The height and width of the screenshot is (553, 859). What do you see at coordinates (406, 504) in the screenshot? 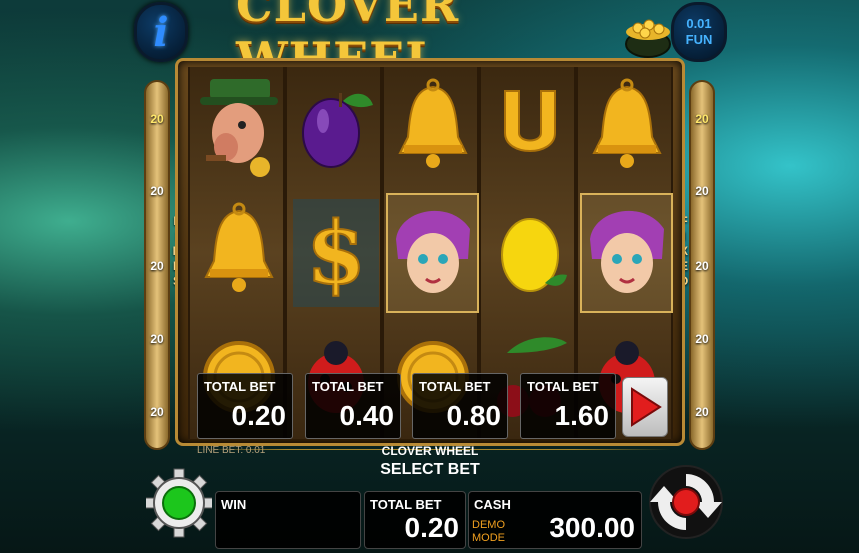
I see `total-bet-label: TOTAL BET` at bounding box center [406, 504].